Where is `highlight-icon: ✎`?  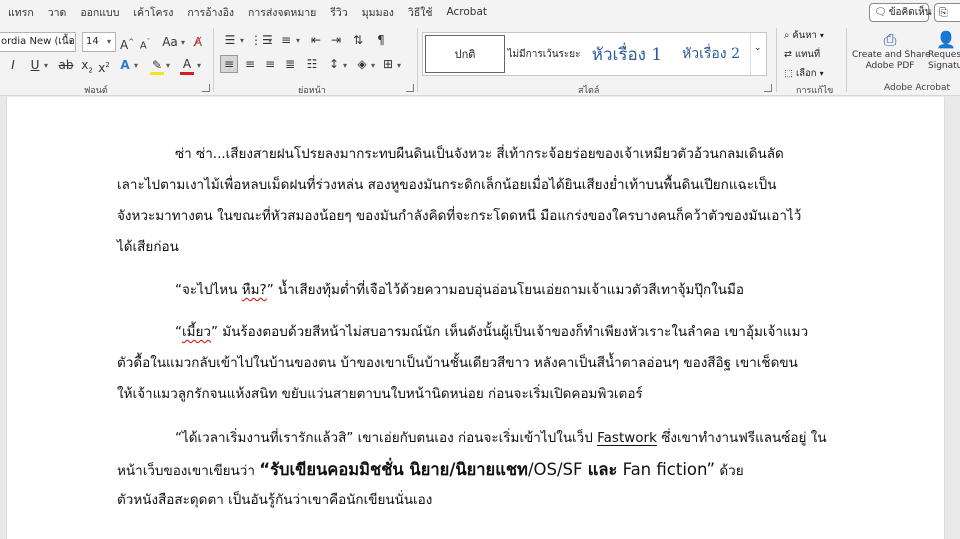 highlight-icon: ✎ is located at coordinates (157, 65).